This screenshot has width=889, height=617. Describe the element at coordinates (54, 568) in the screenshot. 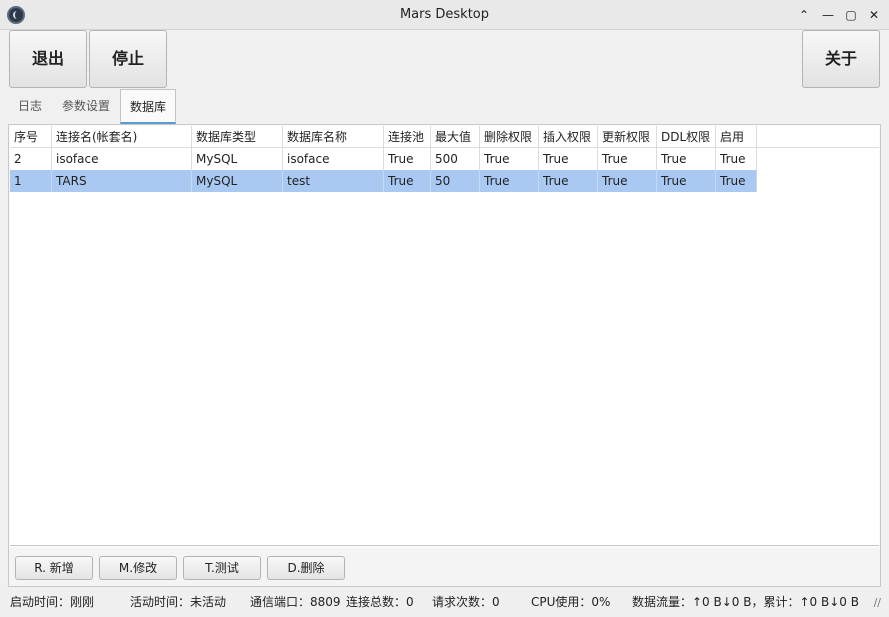

I see `add-button: R. 新增` at that location.